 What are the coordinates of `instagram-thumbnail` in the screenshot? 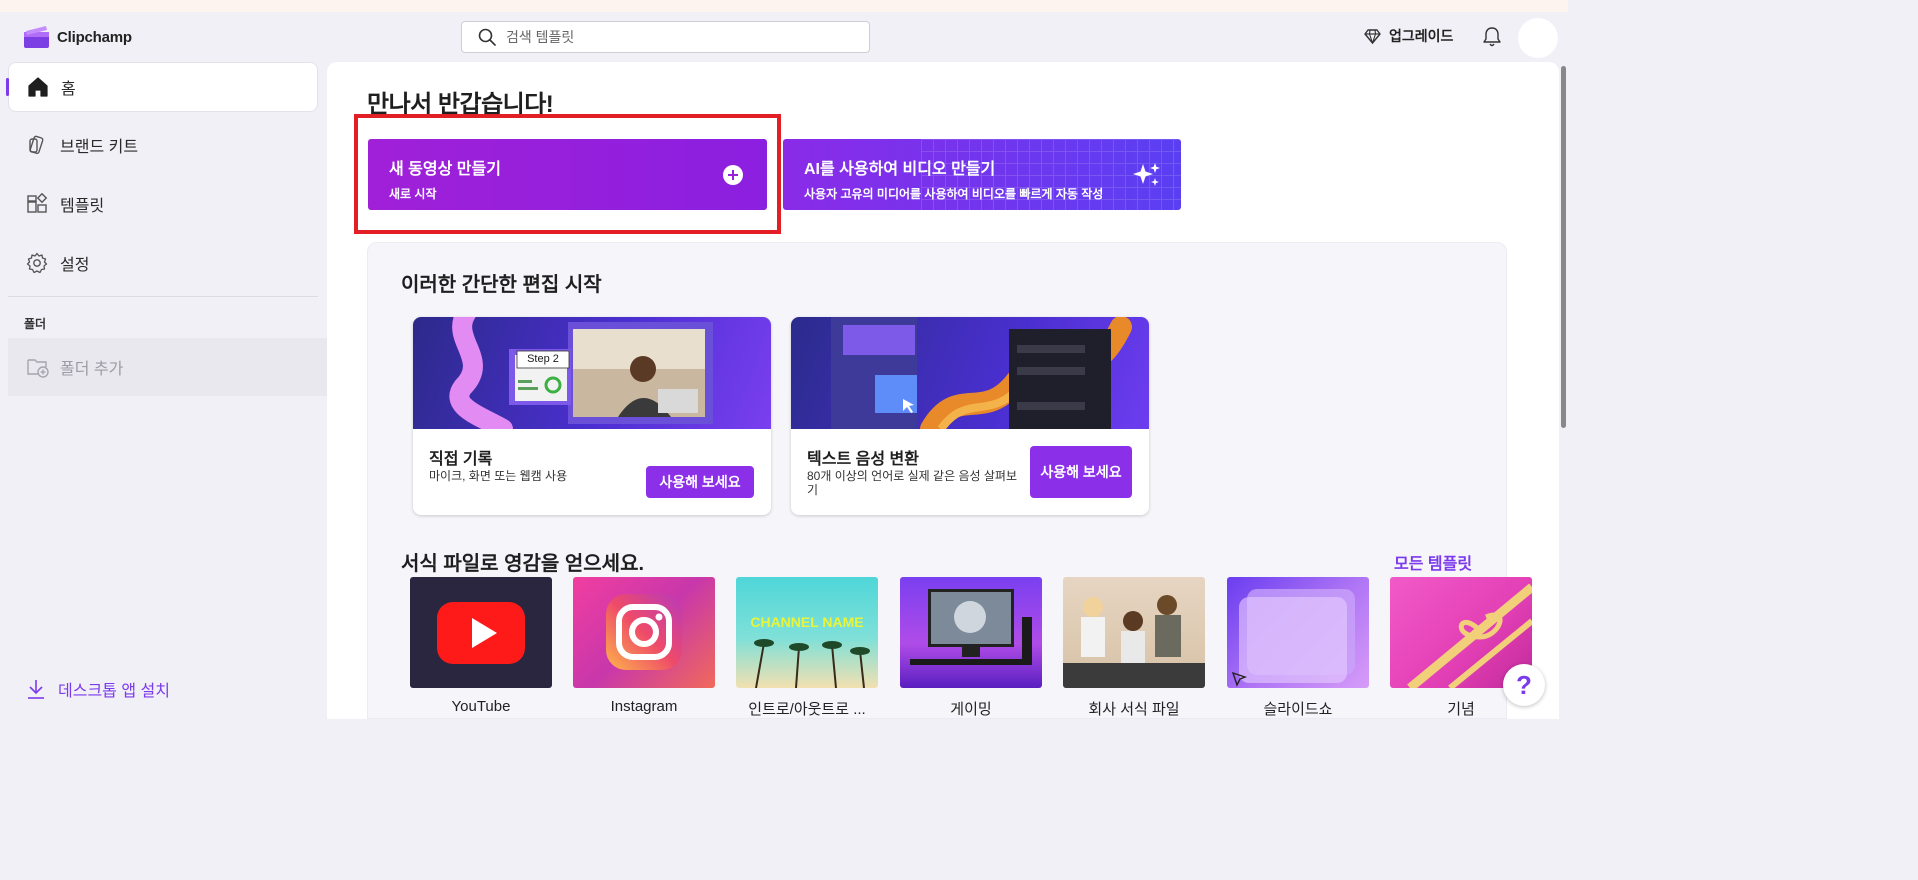 It's located at (644, 632).